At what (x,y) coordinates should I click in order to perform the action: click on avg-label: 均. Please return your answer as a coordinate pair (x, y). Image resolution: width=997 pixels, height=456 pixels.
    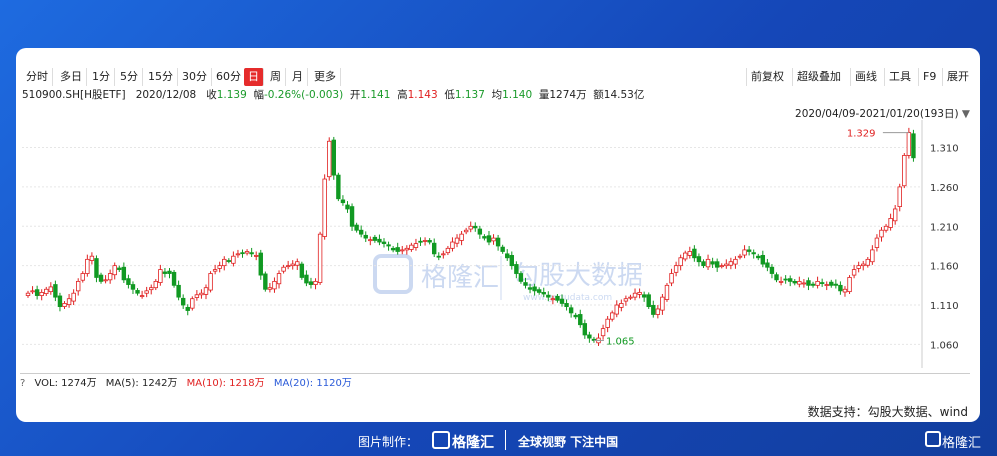
    Looking at the image, I should click on (497, 95).